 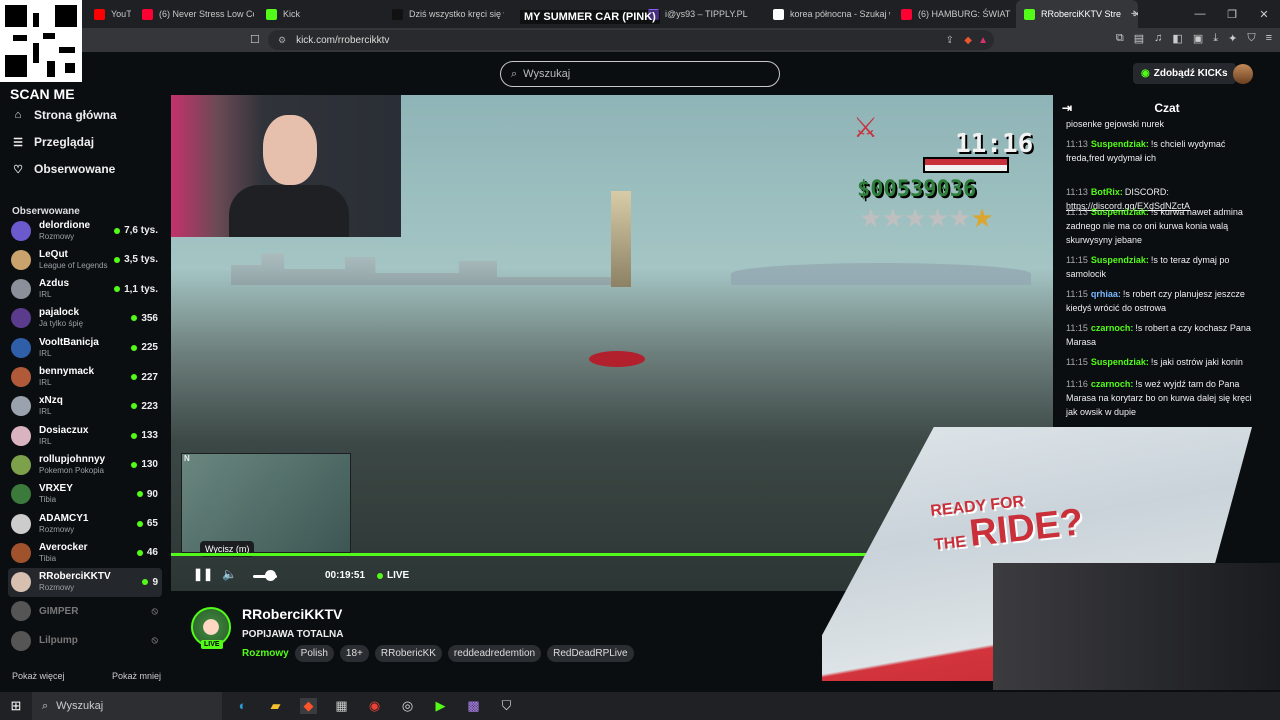 I want to click on stream-tag: RRobericKK, so click(x=408, y=653).